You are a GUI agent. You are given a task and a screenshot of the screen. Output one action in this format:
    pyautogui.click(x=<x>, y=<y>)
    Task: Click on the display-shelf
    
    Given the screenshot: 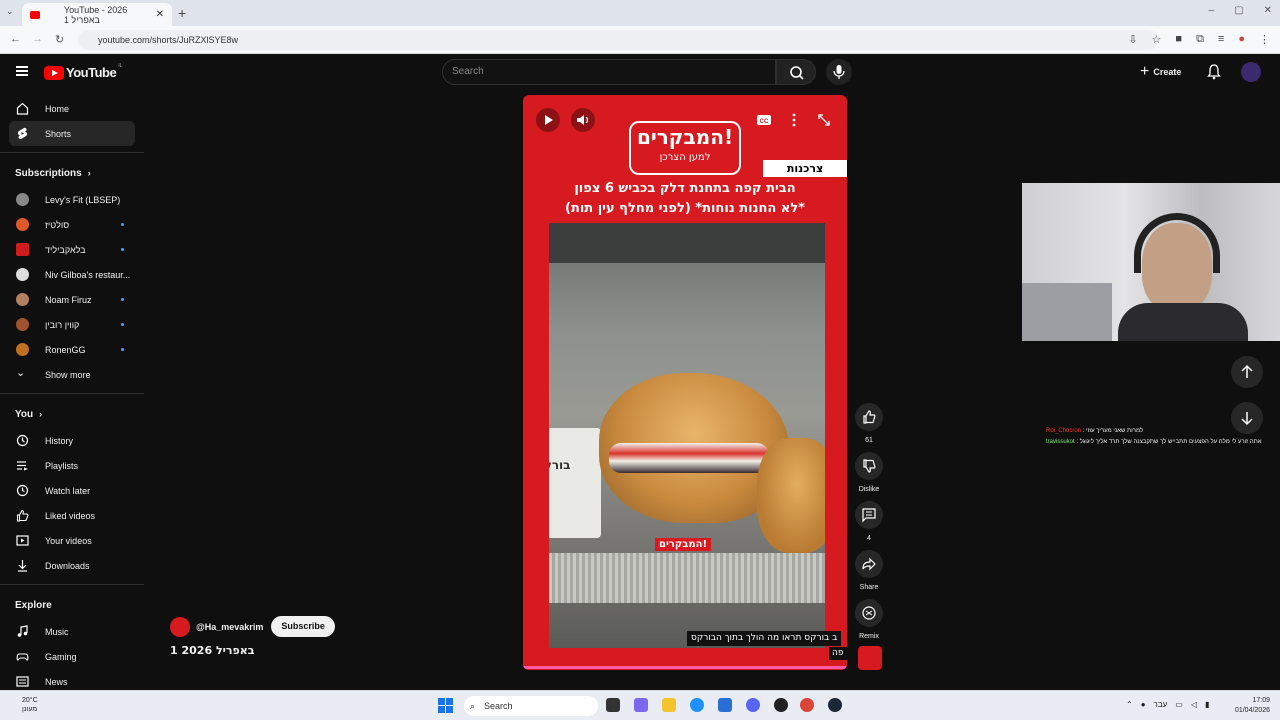 What is the action you would take?
    pyautogui.click(x=687, y=243)
    